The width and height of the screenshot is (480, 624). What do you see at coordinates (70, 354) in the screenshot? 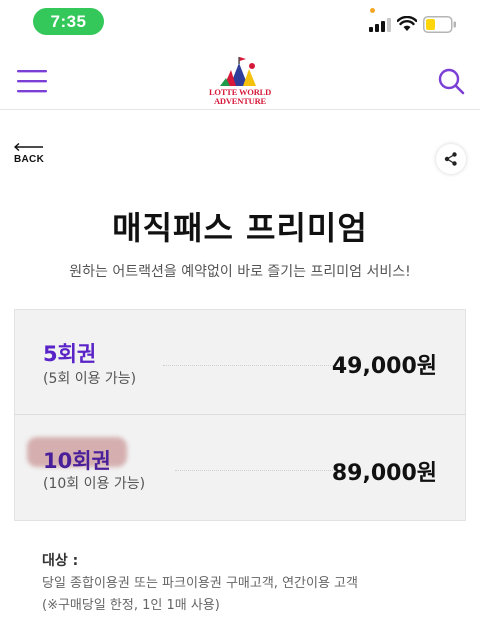
I see `ticket-name: 5회권` at bounding box center [70, 354].